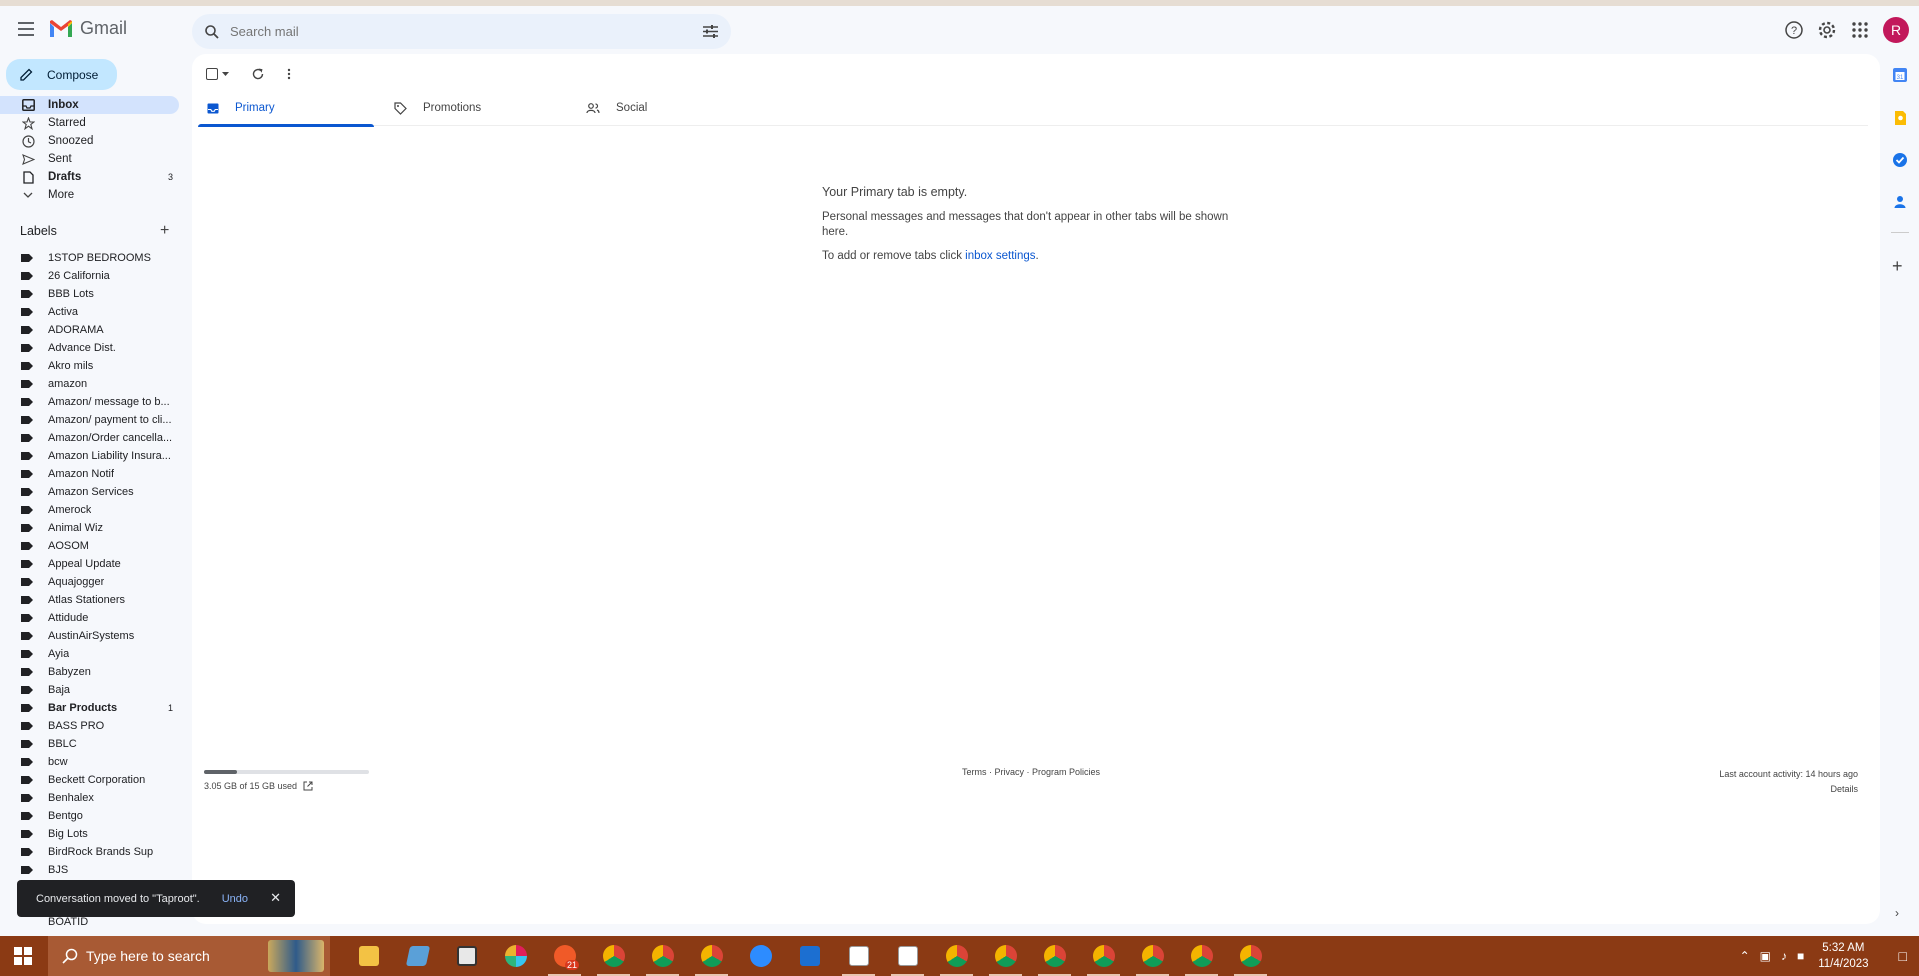 This screenshot has height=976, width=1919. Describe the element at coordinates (89, 654) in the screenshot. I see `label-item: Ayia` at that location.